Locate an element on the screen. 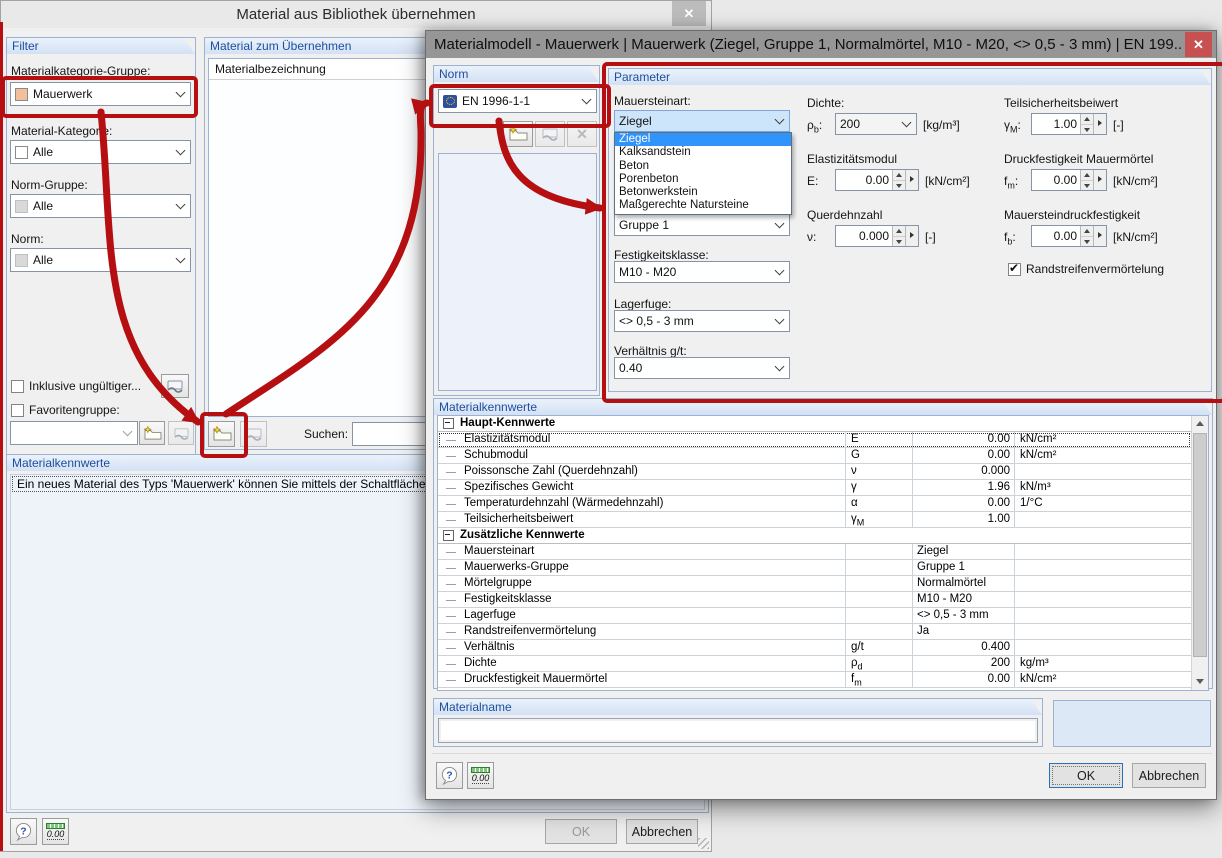  table-group-row: Zusätzliche Kennwerte is located at coordinates (814, 536).